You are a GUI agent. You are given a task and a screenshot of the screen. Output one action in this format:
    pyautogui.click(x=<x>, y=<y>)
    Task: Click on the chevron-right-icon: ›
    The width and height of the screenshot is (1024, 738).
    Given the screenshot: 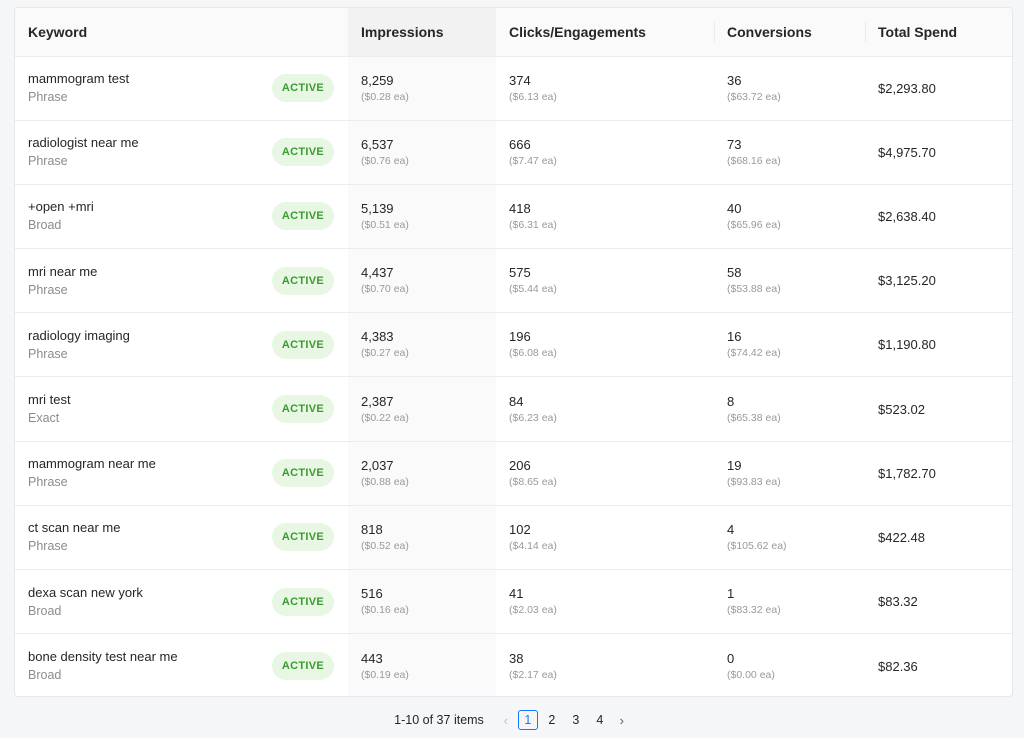 What is the action you would take?
    pyautogui.click(x=622, y=720)
    